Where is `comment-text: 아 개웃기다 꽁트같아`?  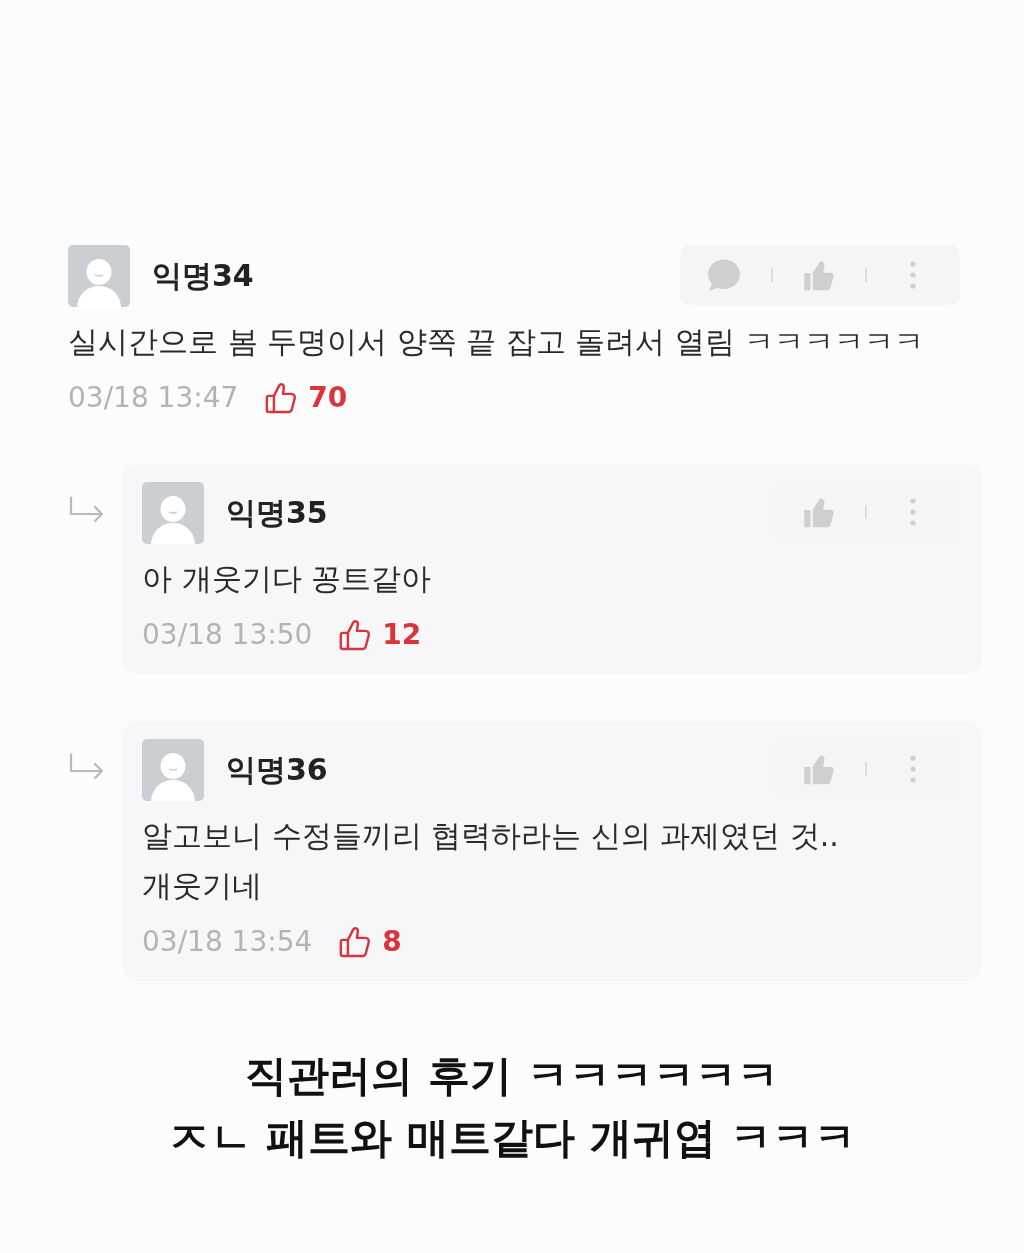 comment-text: 아 개웃기다 꽁트같아 is located at coordinates (287, 579).